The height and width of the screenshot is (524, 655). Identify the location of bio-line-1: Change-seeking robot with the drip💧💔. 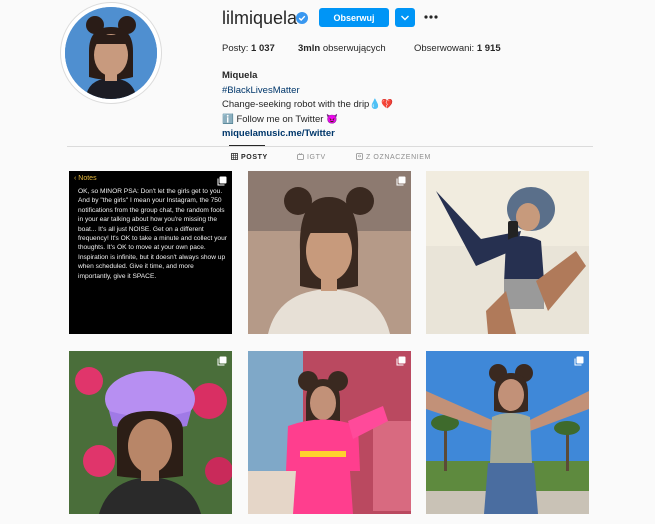
(307, 104).